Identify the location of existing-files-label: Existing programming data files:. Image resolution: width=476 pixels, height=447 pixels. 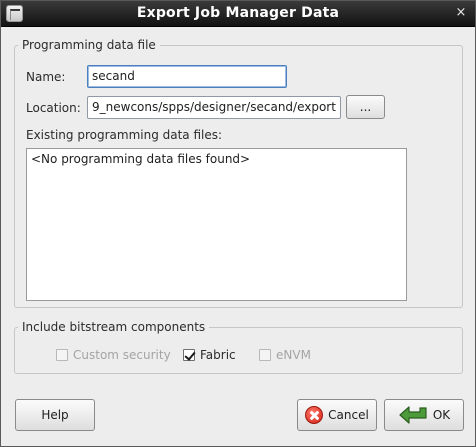
(124, 135).